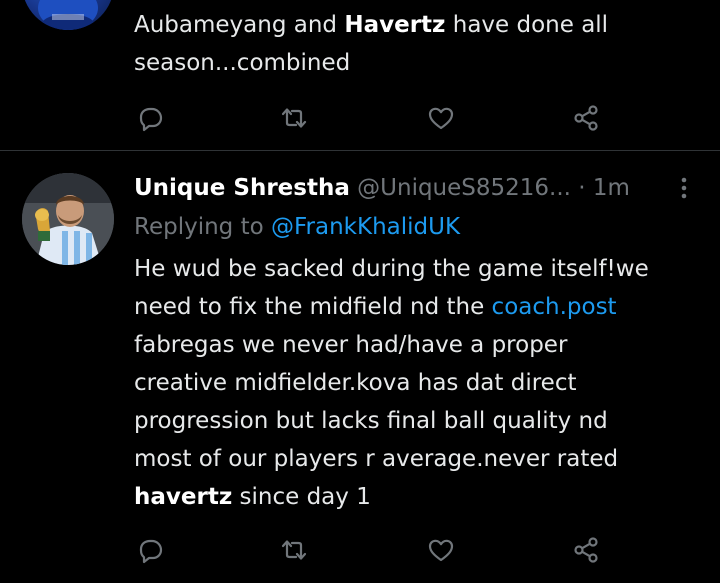 This screenshot has width=720, height=583. What do you see at coordinates (239, 25) in the screenshot?
I see `text-segment: Aubameyang and` at bounding box center [239, 25].